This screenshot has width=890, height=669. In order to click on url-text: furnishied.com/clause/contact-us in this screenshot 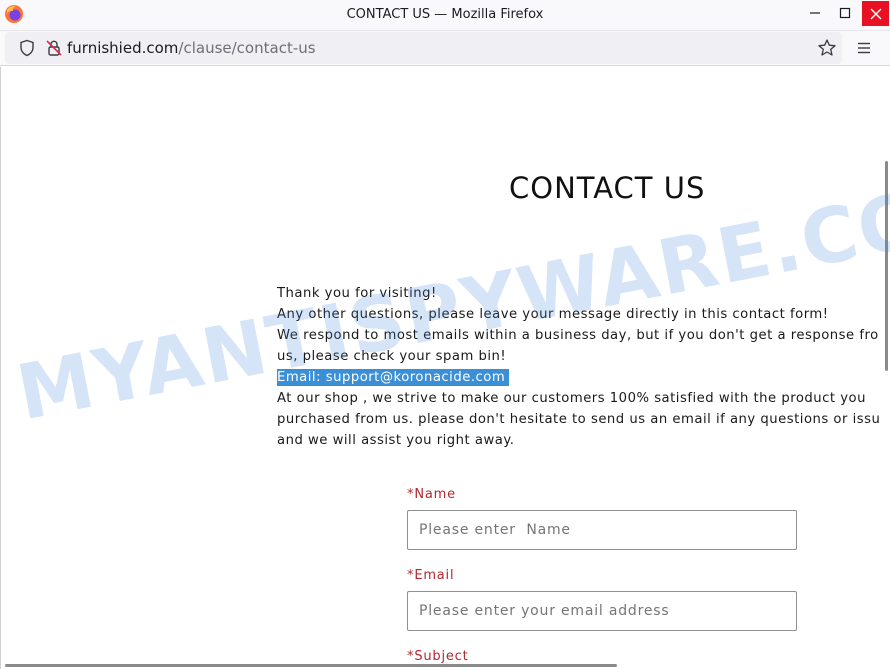, I will do `click(191, 48)`.